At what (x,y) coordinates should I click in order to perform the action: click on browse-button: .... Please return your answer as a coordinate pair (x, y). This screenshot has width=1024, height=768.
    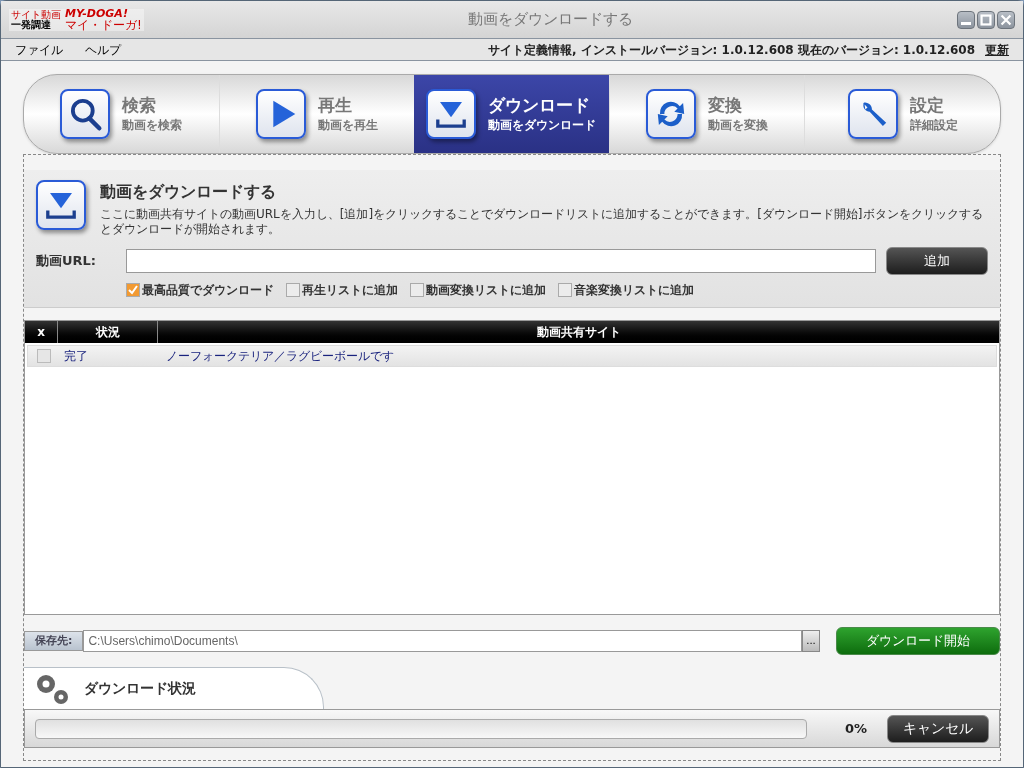
    Looking at the image, I should click on (811, 641).